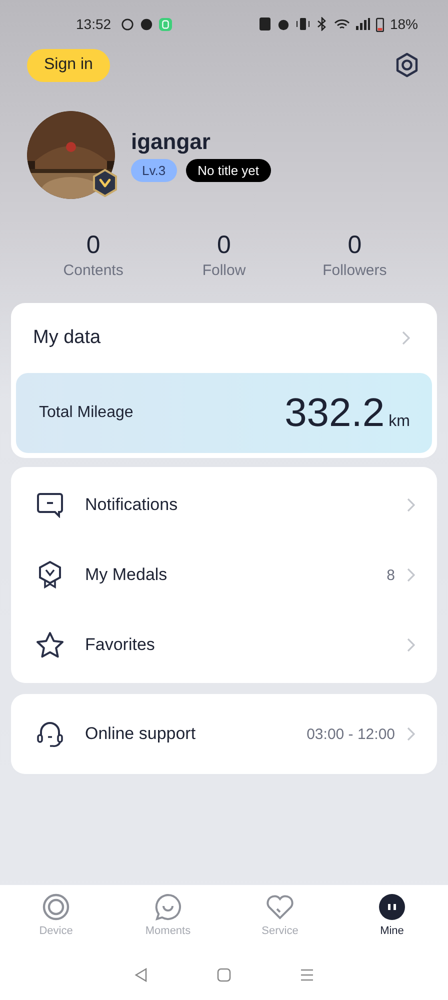 The image size is (448, 1000). What do you see at coordinates (50, 575) in the screenshot?
I see `medal-icon` at bounding box center [50, 575].